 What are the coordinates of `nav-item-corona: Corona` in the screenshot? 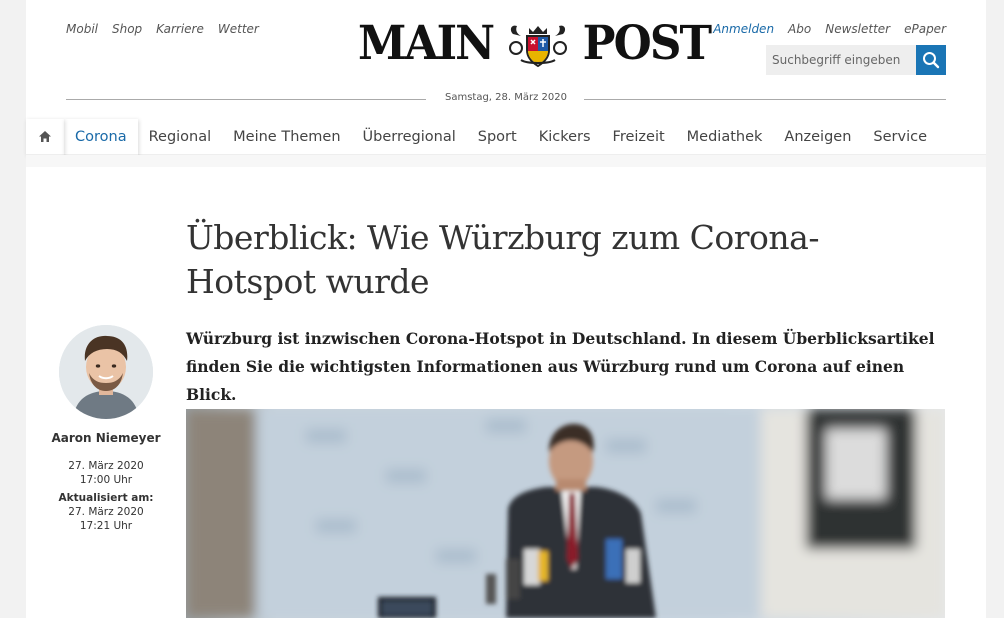 It's located at (101, 137).